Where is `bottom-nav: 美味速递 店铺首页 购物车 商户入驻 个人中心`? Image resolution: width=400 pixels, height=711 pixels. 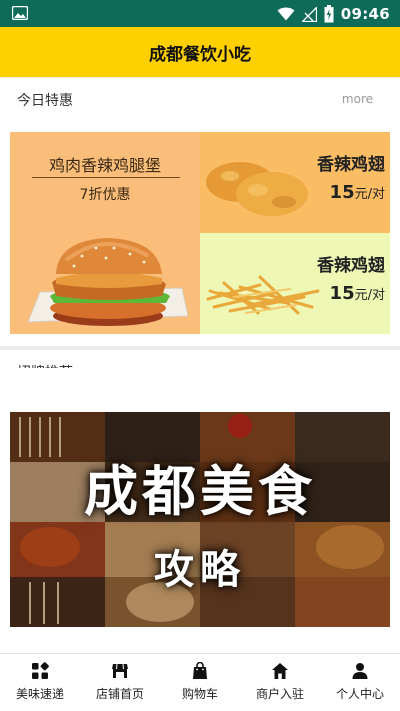
bottom-nav: 美味速递 店铺首页 购物车 商户入驻 个人中心 is located at coordinates (200, 682).